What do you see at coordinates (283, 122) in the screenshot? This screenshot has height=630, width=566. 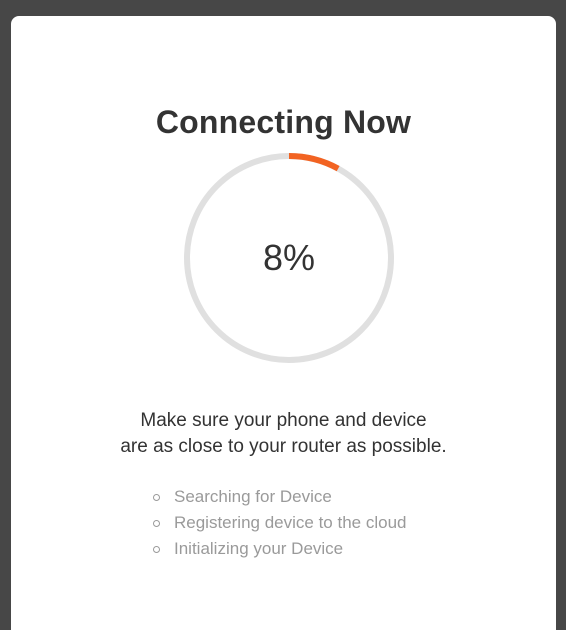 I see `dialog-title: Connecting Now` at bounding box center [283, 122].